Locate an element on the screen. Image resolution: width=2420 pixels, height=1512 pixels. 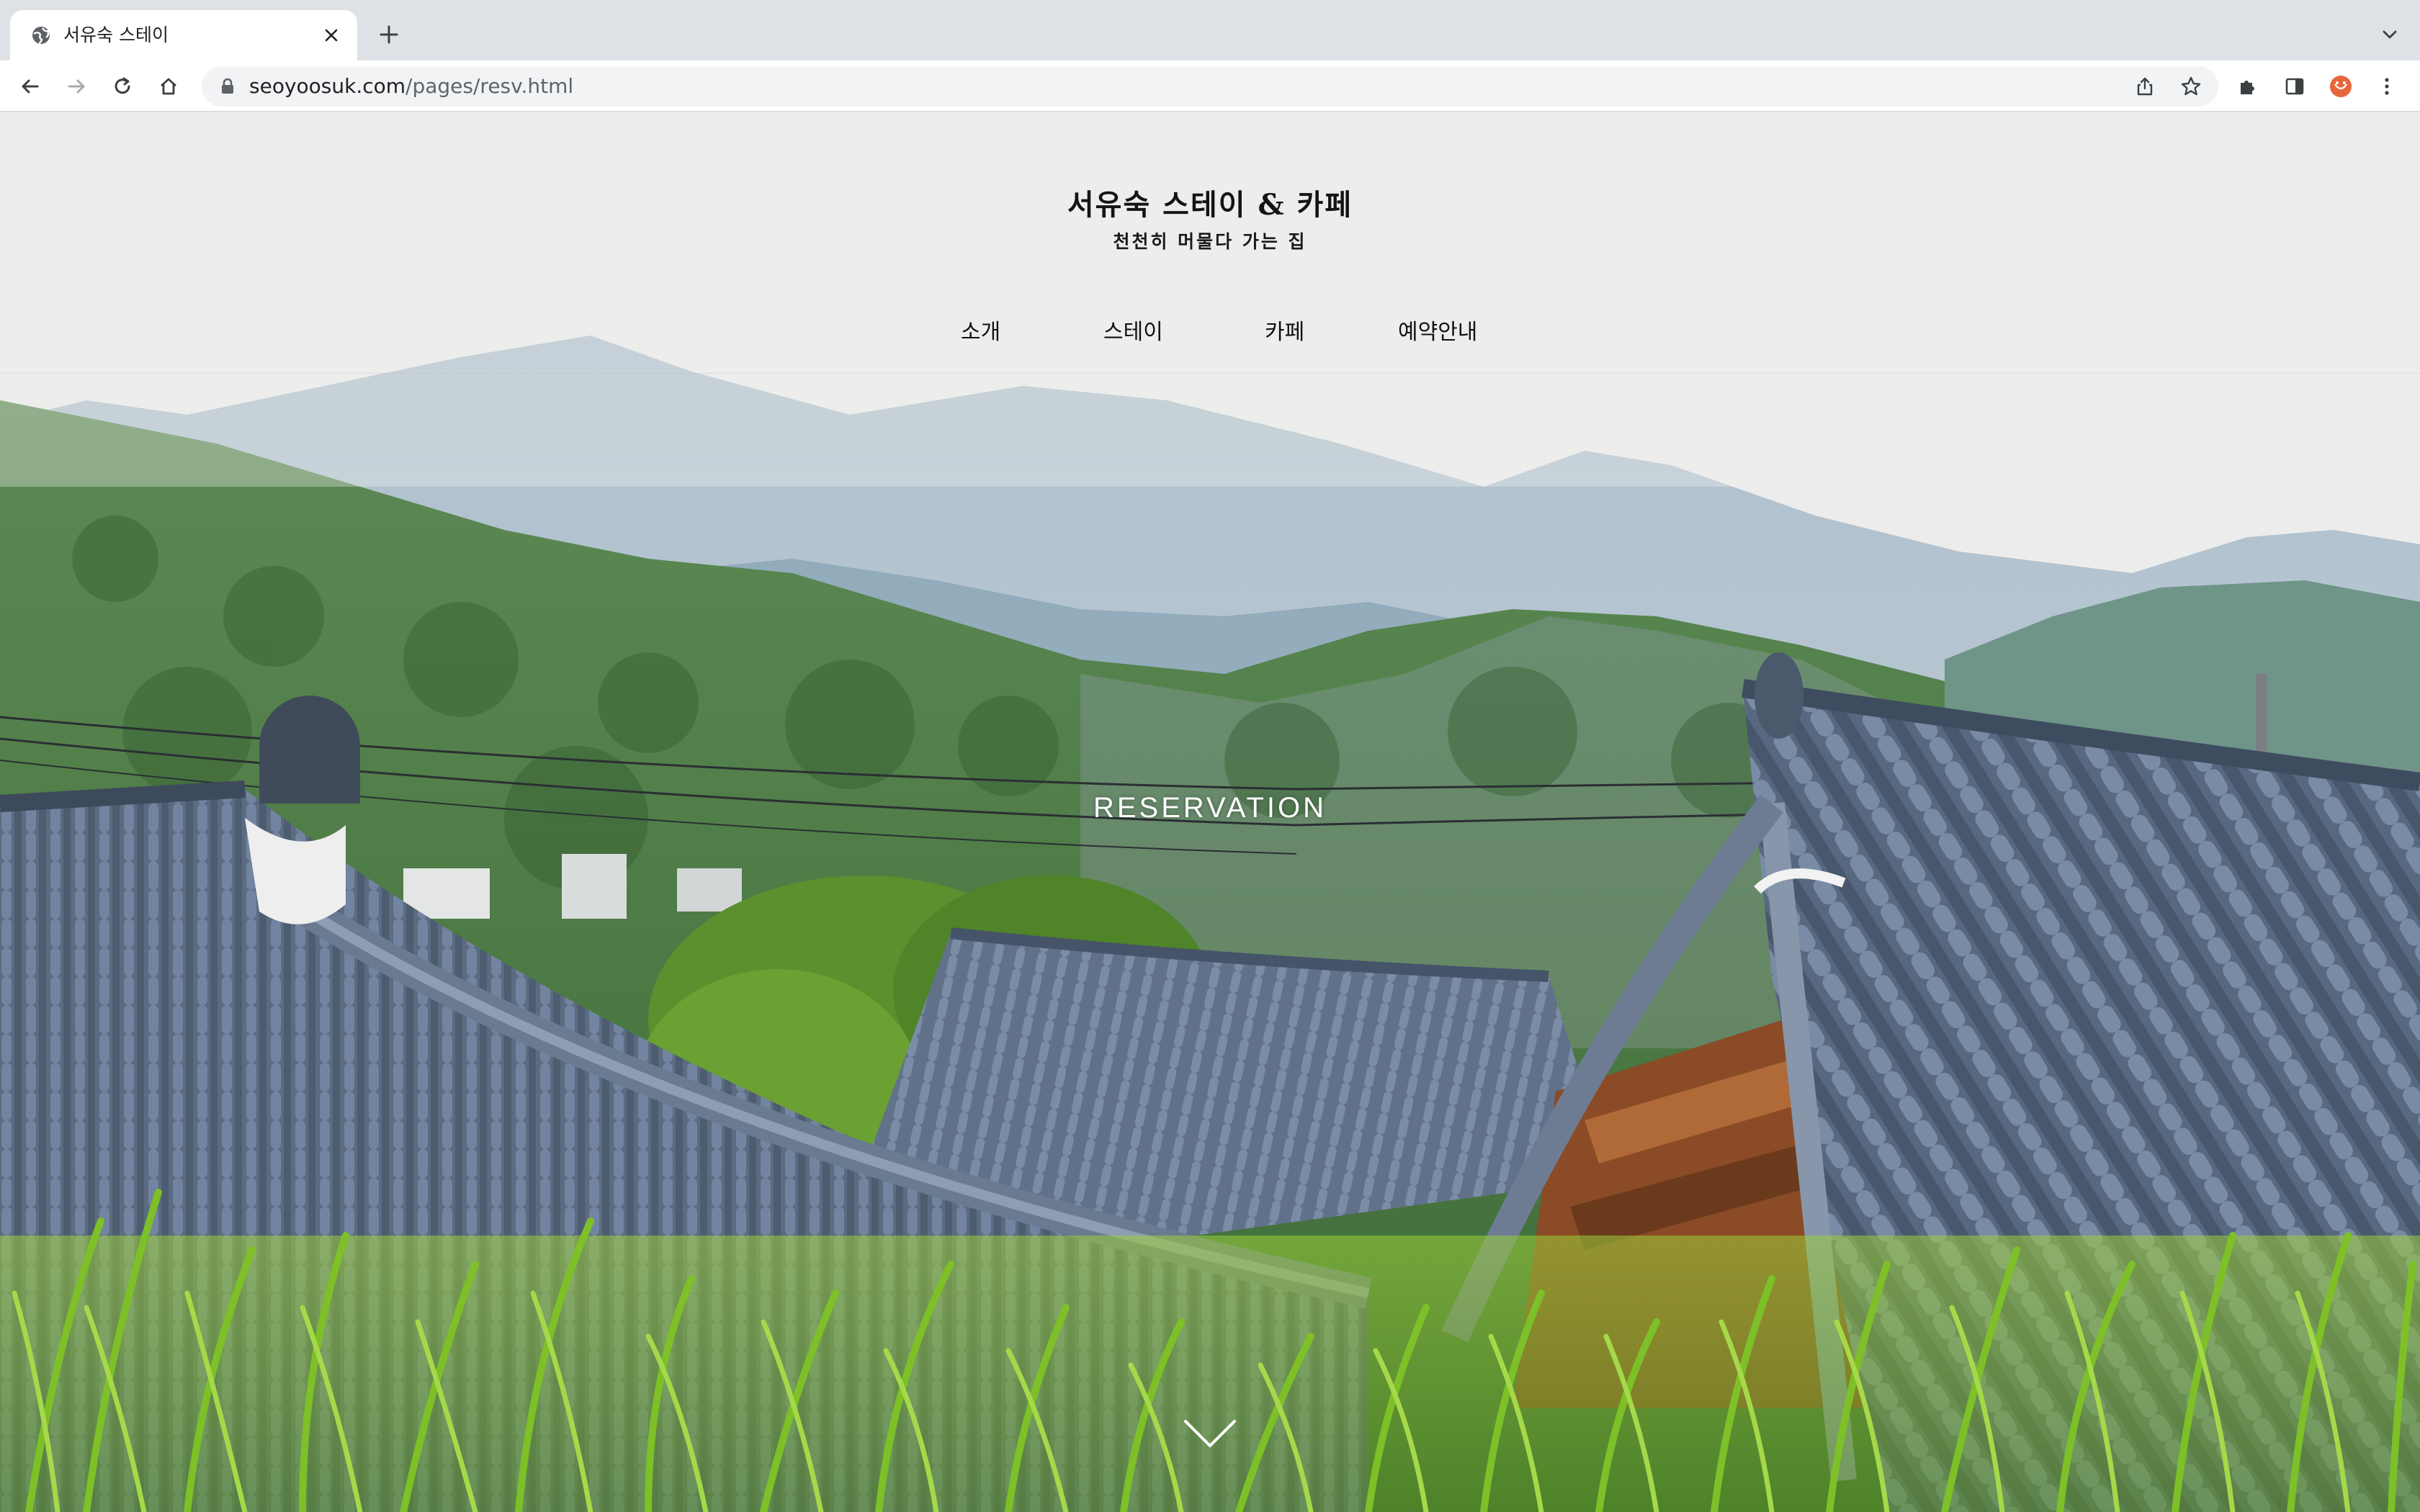
site-subtitle: 천천히 머물다 가는 집 is located at coordinates (1210, 241).